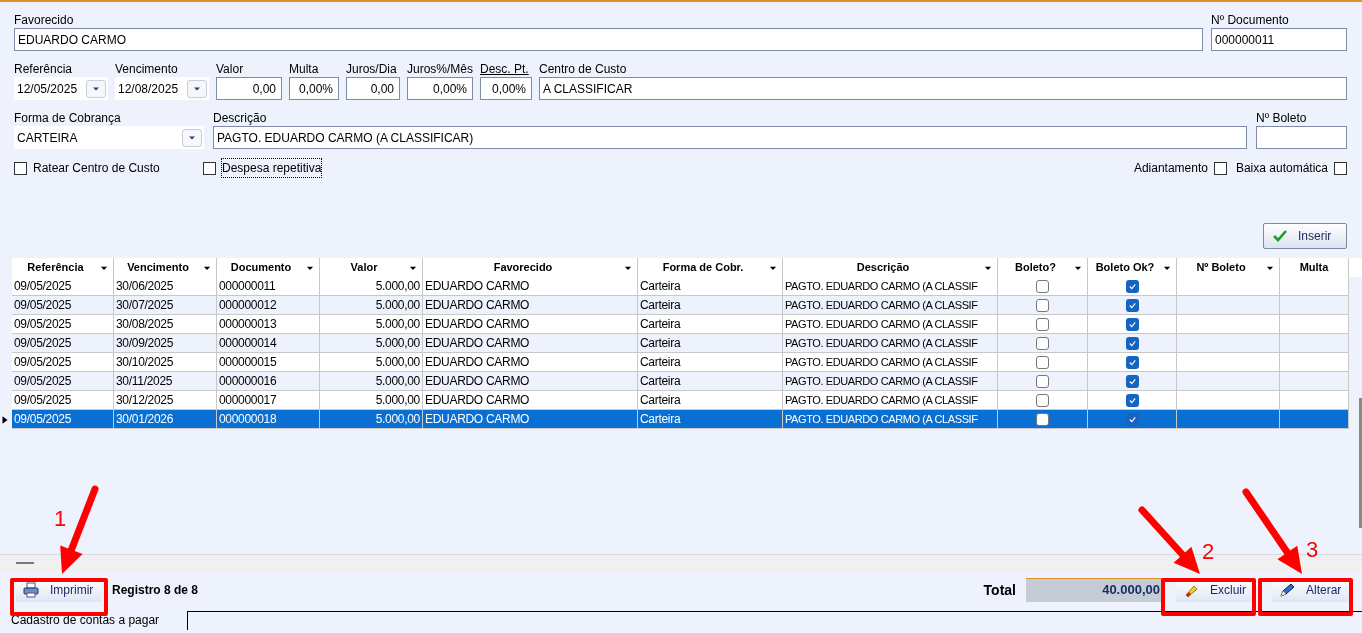 The image size is (1362, 633). What do you see at coordinates (440, 69) in the screenshot?
I see `field-label: Juros%/Mês` at bounding box center [440, 69].